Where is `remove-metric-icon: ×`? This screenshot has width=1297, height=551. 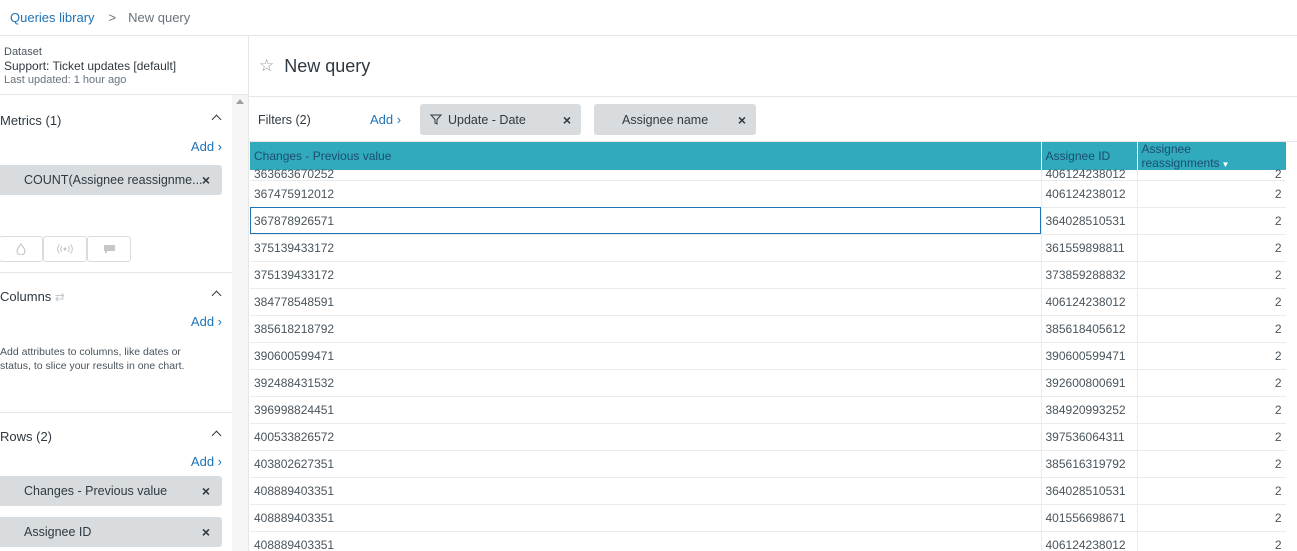 remove-metric-icon: × is located at coordinates (206, 180).